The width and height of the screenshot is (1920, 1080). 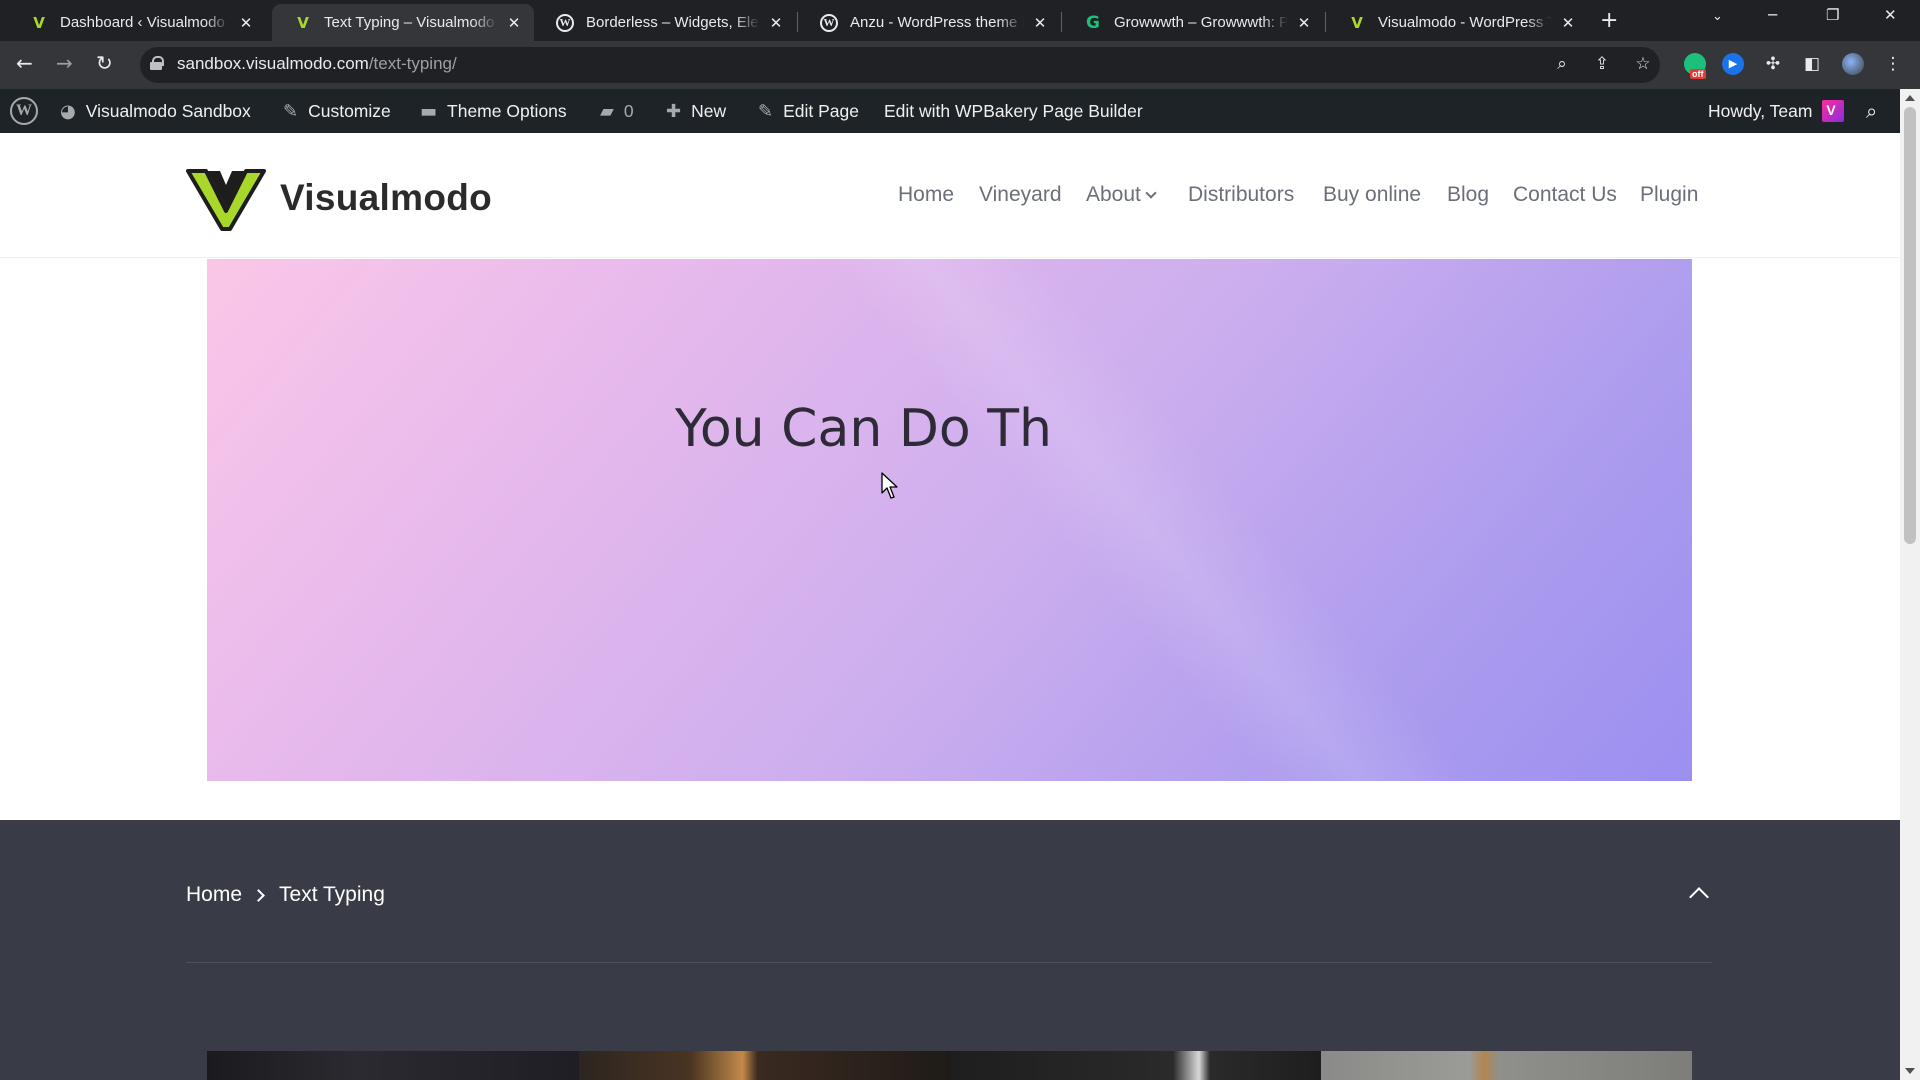 What do you see at coordinates (64, 63) in the screenshot?
I see `forward-icon: →` at bounding box center [64, 63].